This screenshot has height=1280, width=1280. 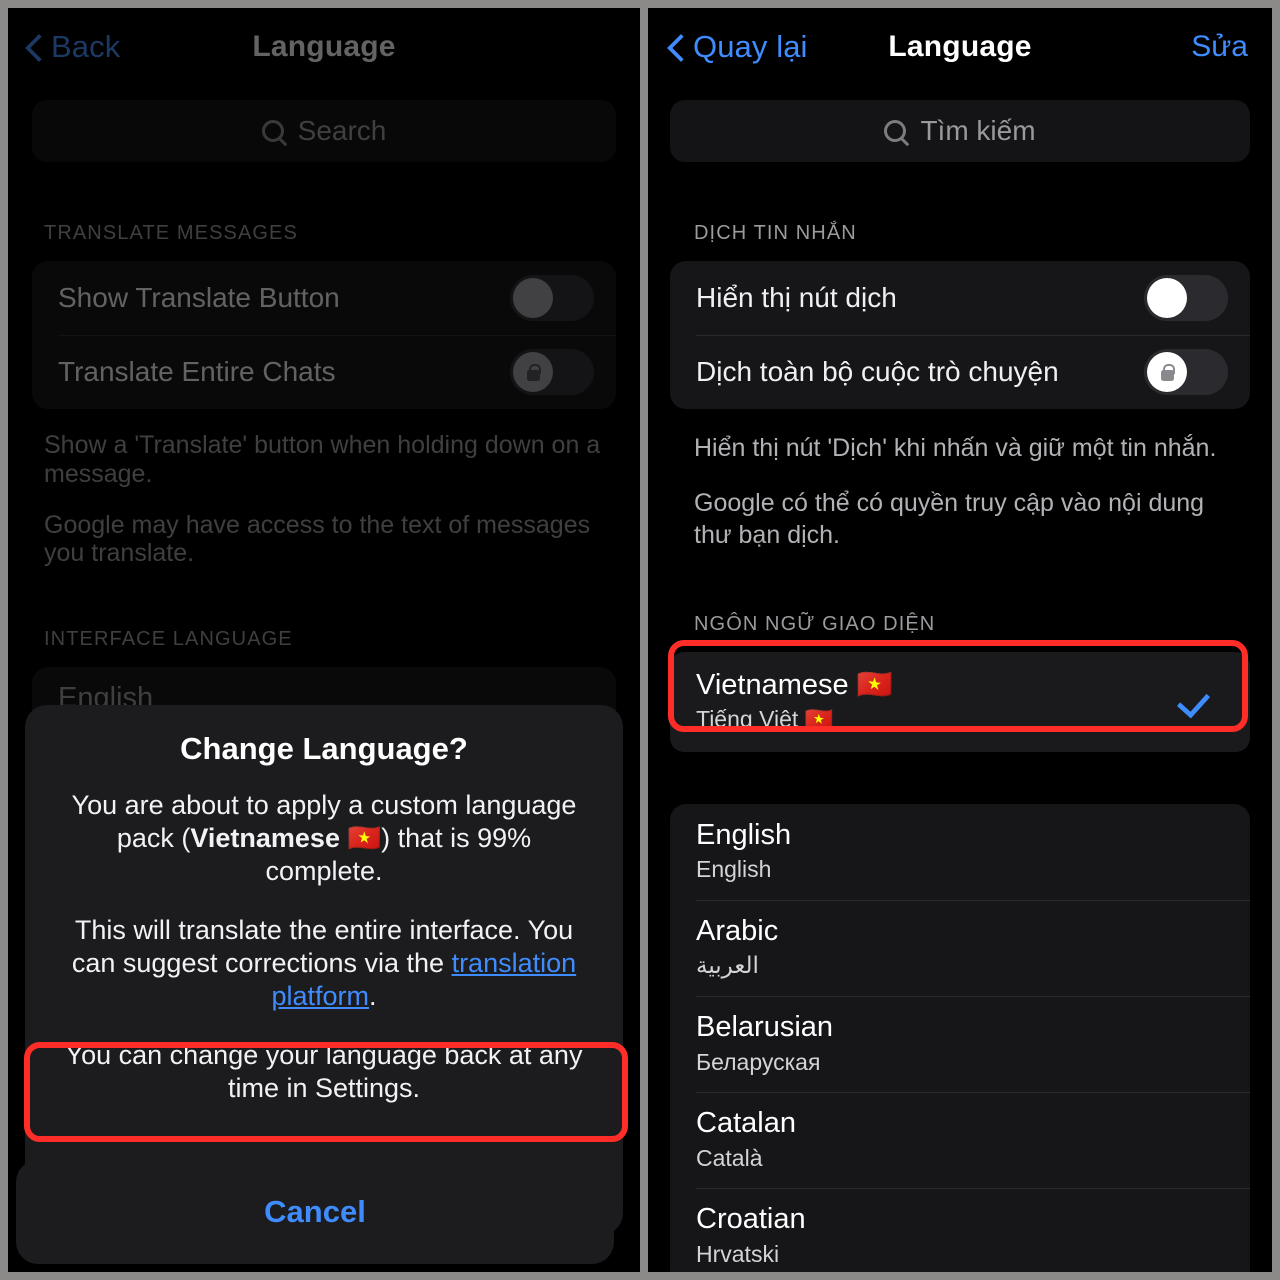 What do you see at coordinates (794, 684) in the screenshot?
I see `language-name: Vietnamese 🇻🇳` at bounding box center [794, 684].